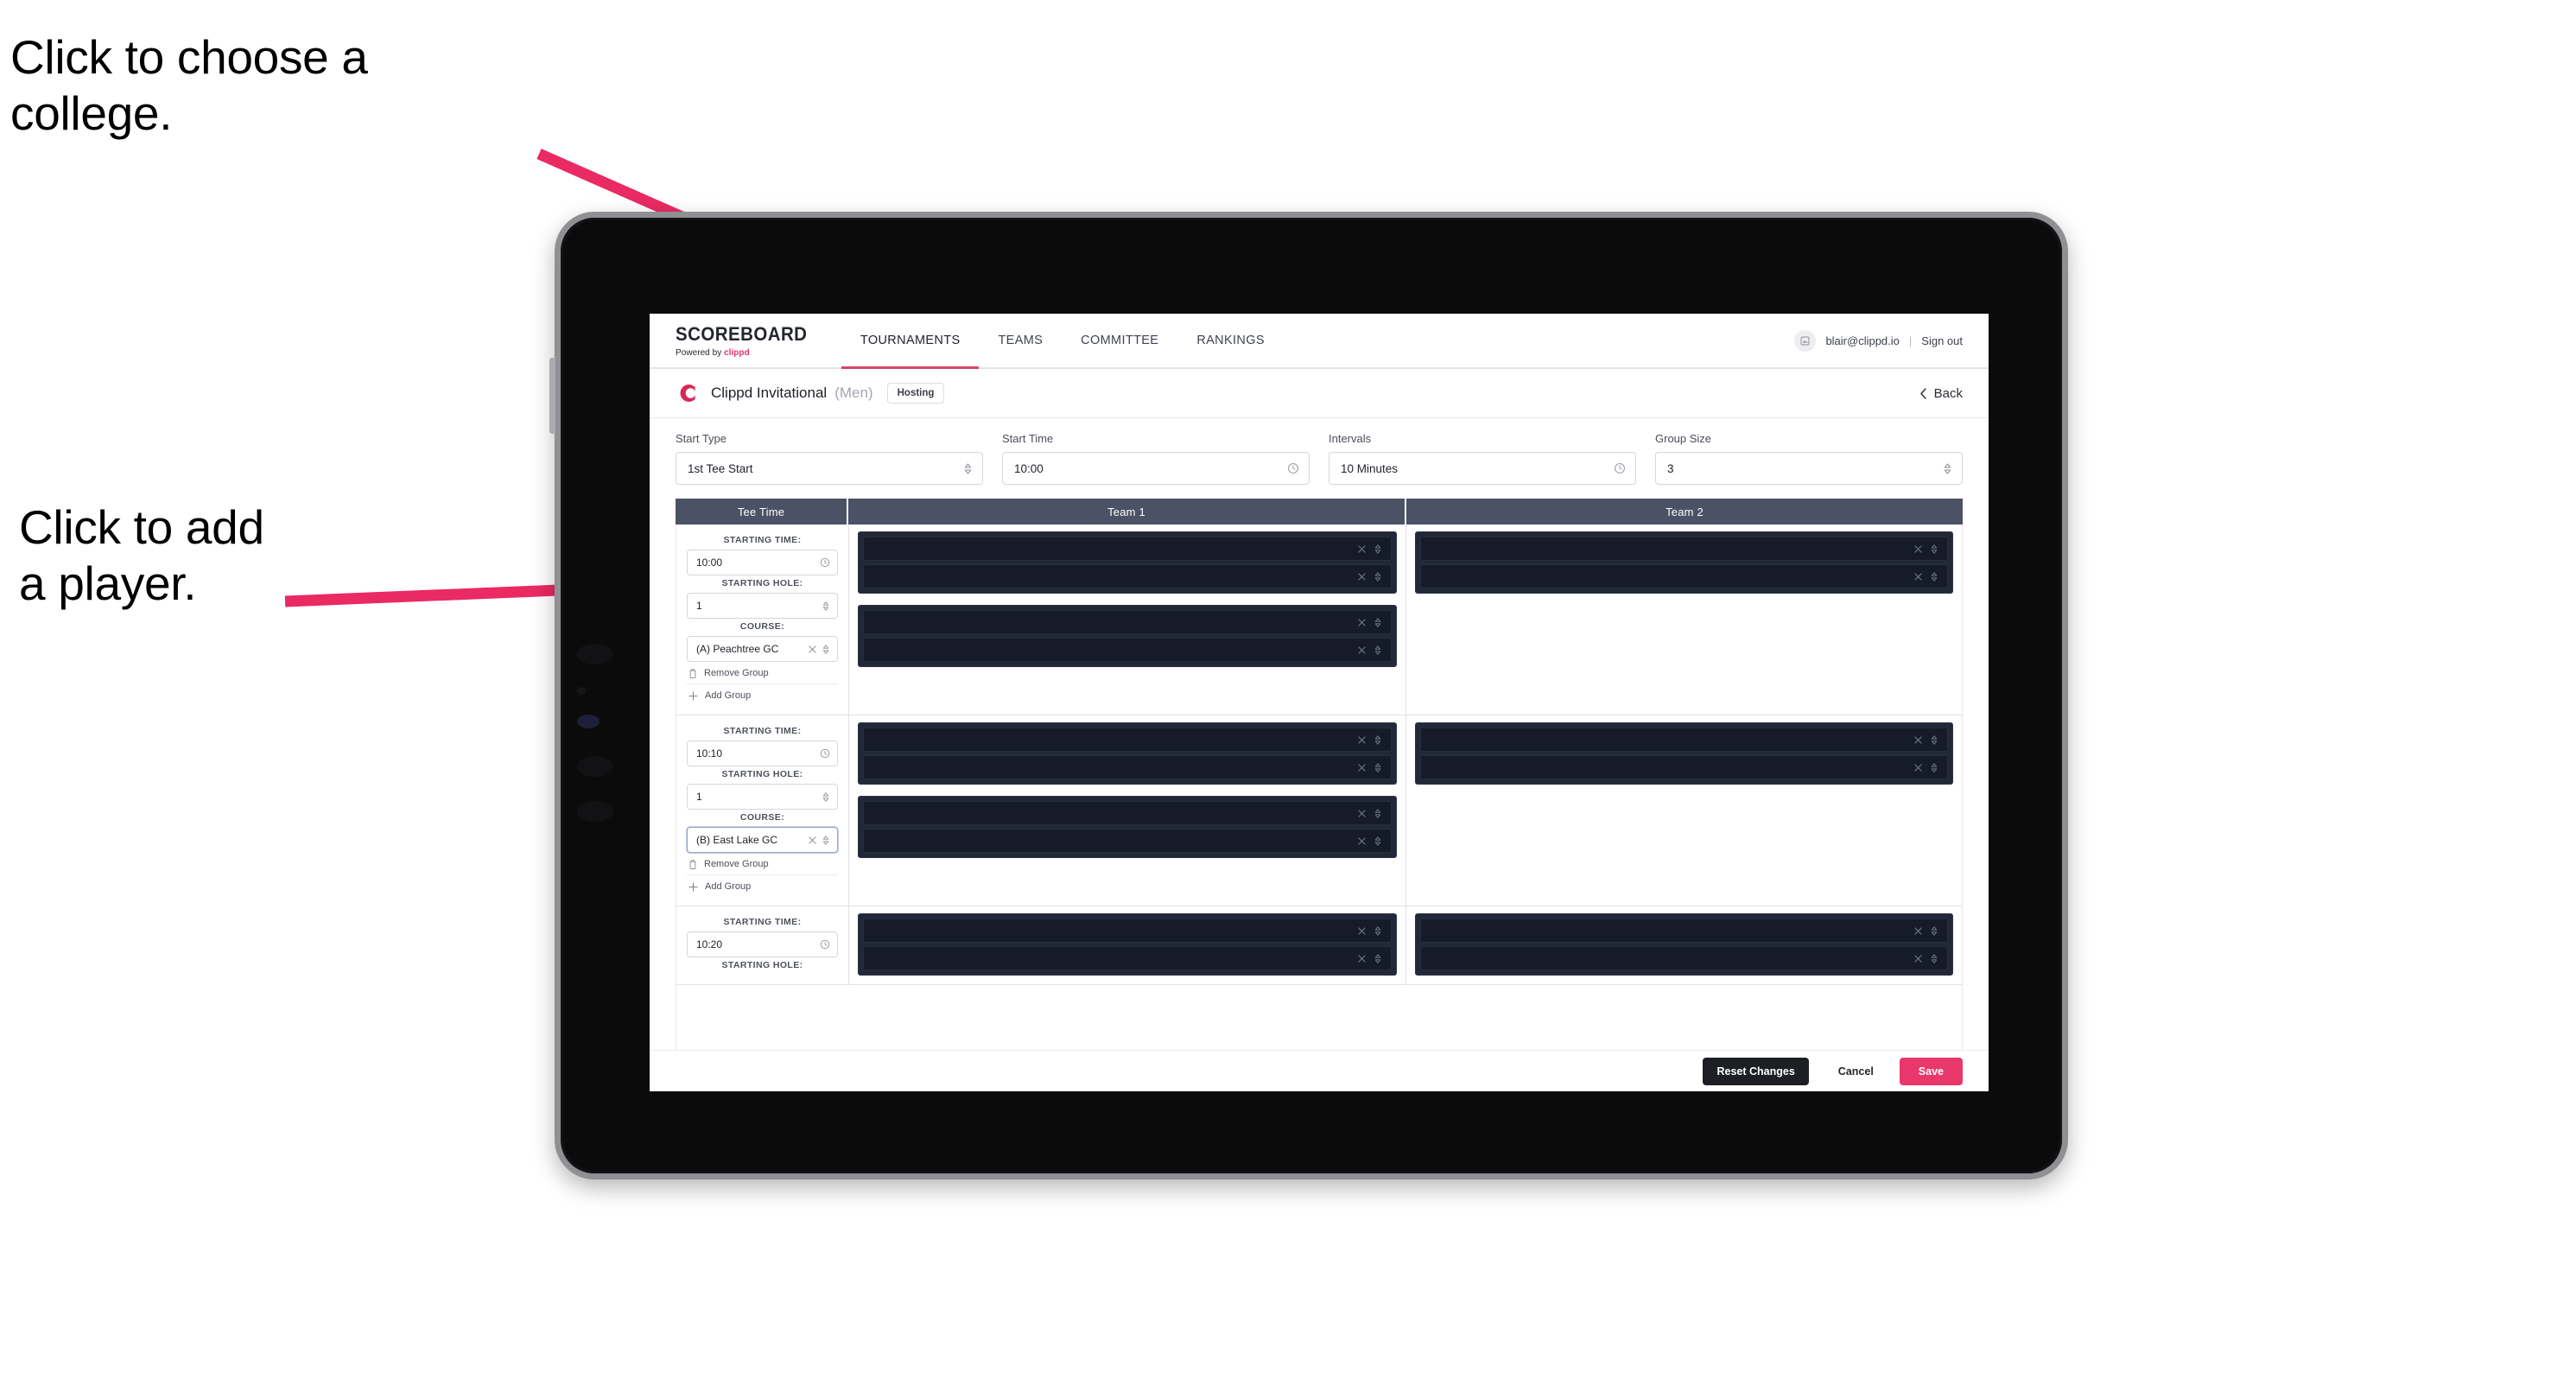 The image size is (2576, 1386). What do you see at coordinates (762, 944) in the screenshot?
I see `starting-time-input: 10:20` at bounding box center [762, 944].